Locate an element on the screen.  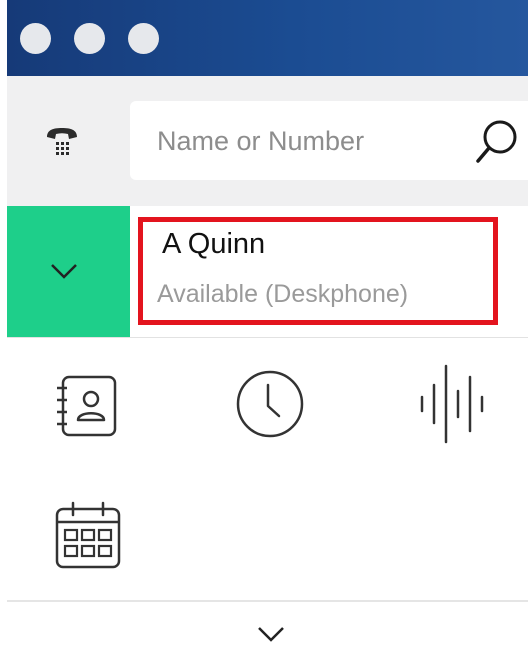
contacts-icon is located at coordinates (85, 407).